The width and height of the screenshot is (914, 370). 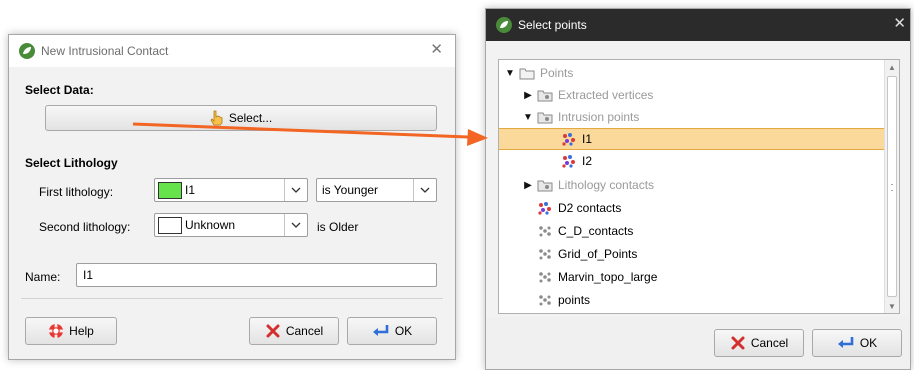 What do you see at coordinates (231, 190) in the screenshot?
I see `first-lithology-combo: I1` at bounding box center [231, 190].